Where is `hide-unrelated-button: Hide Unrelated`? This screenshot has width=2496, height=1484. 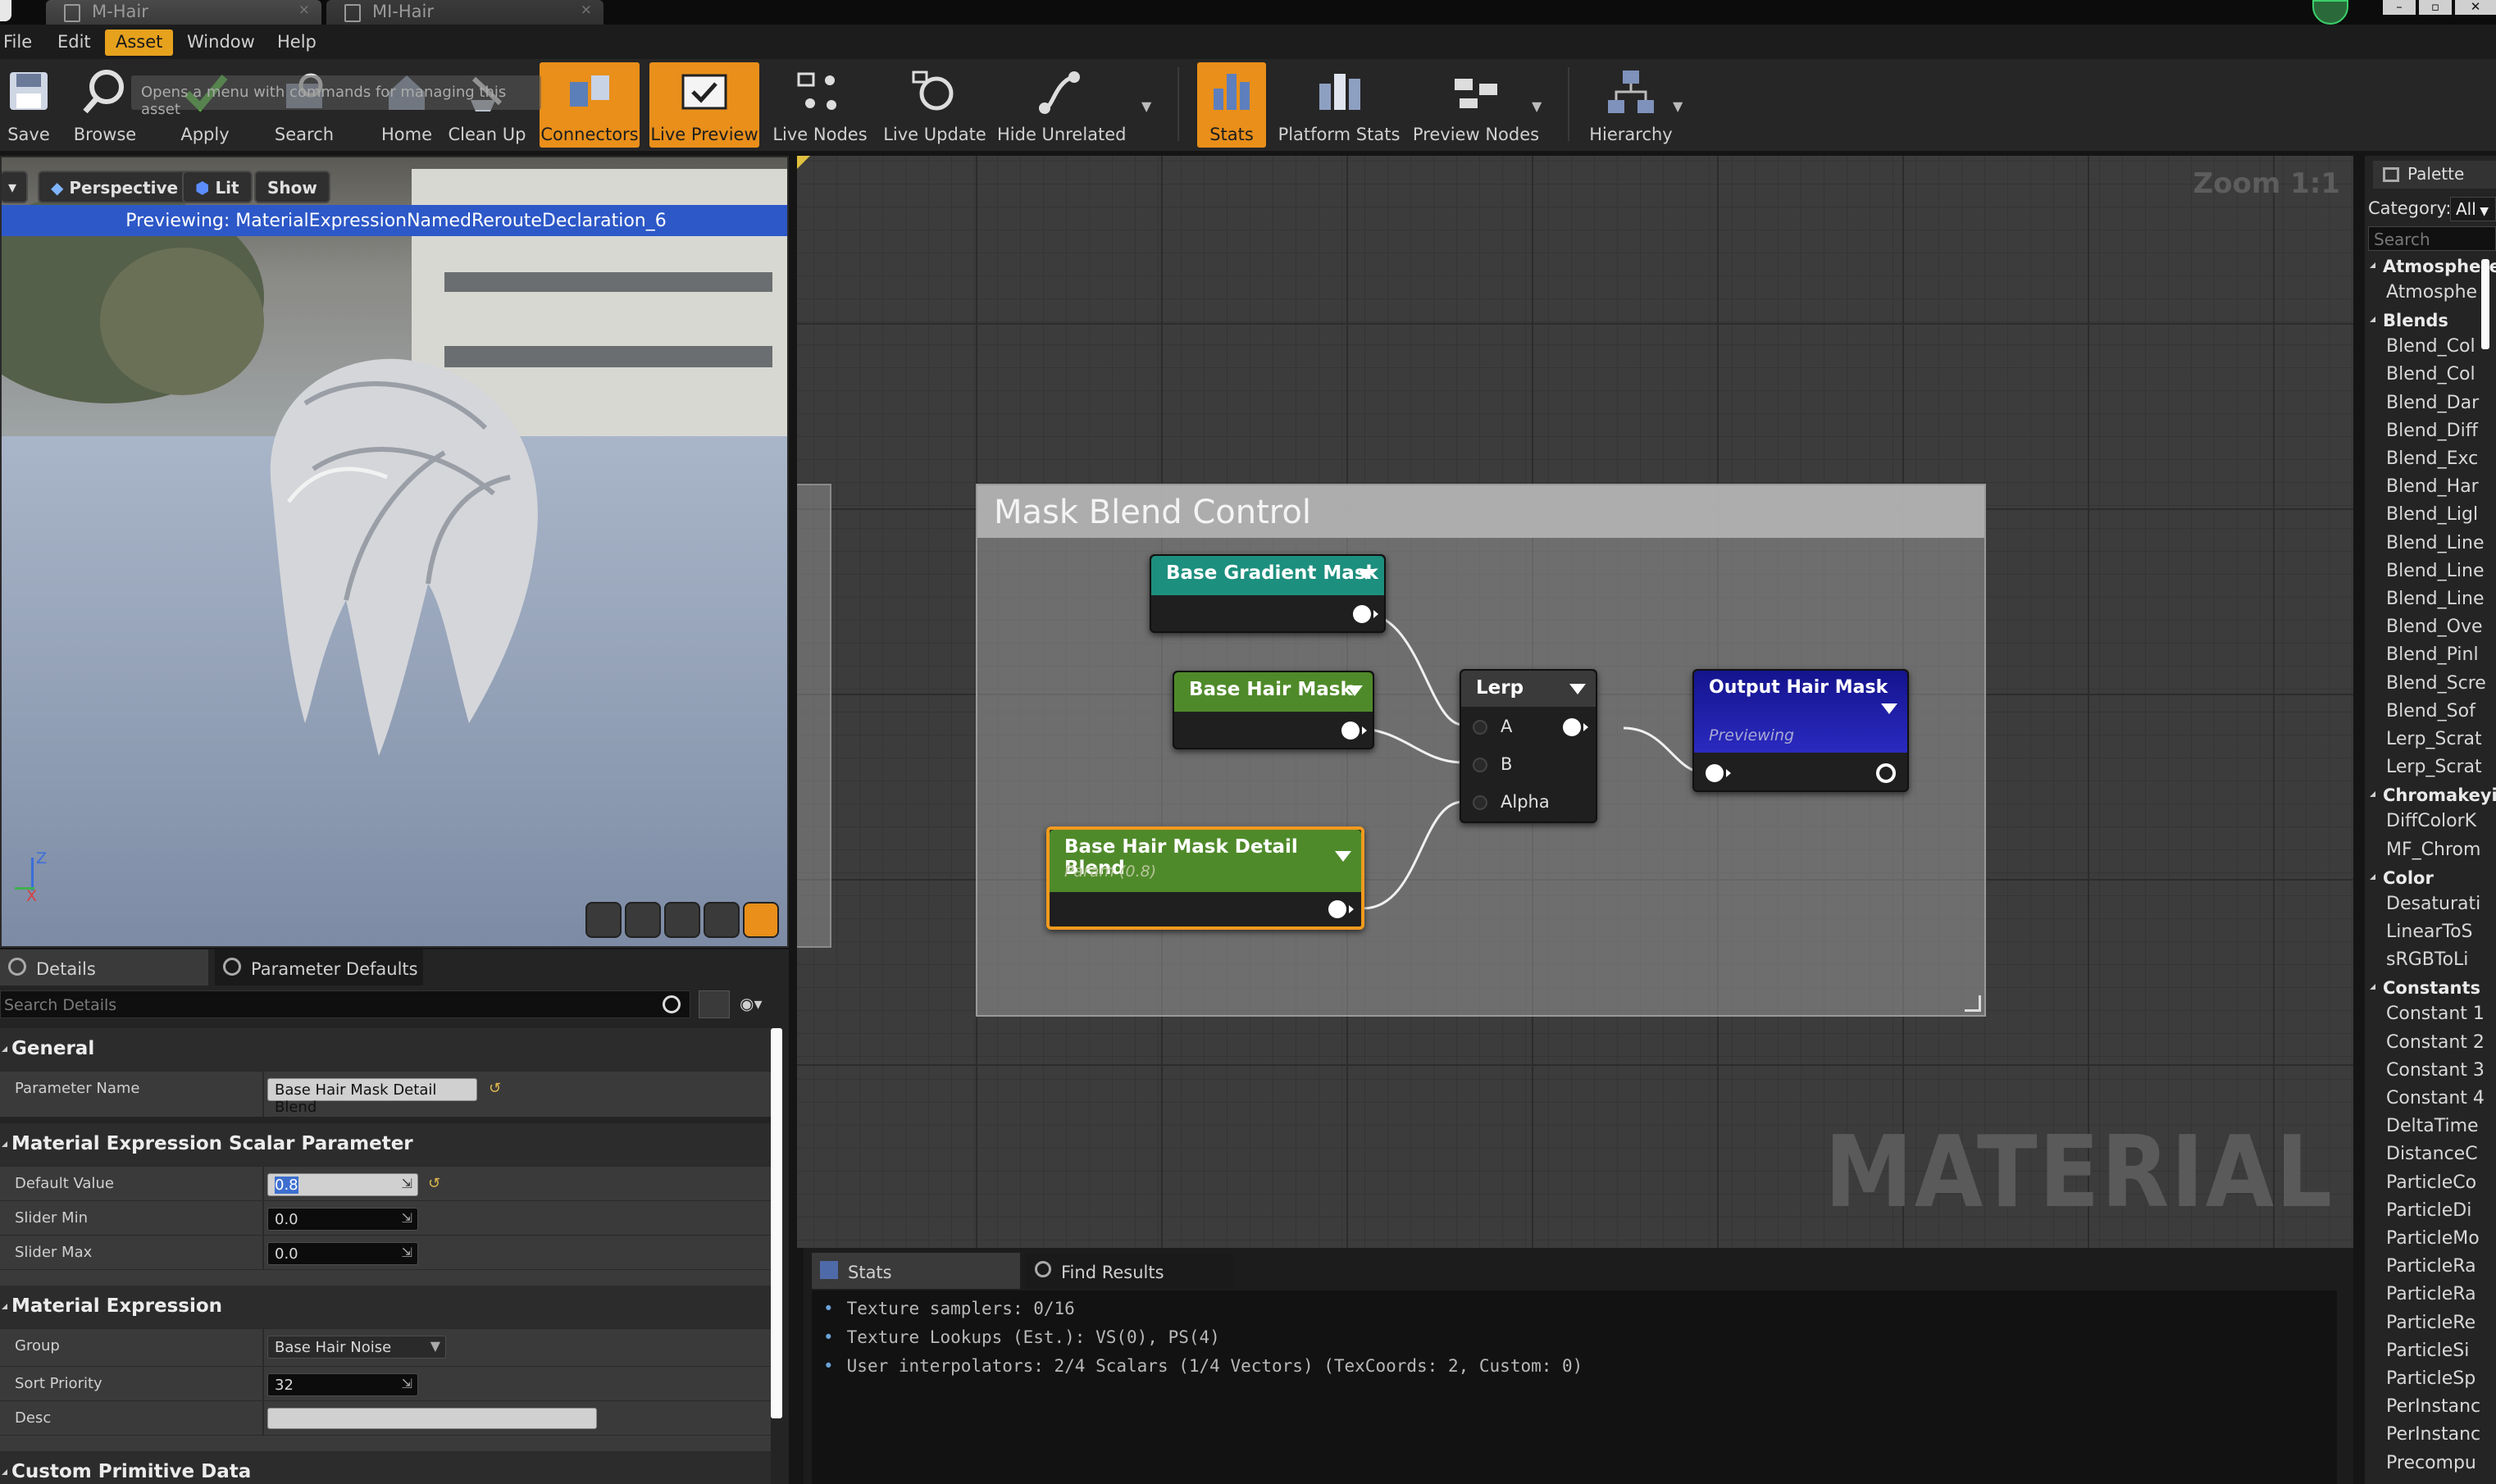
hide-unrelated-button: Hide Unrelated is located at coordinates (1062, 105).